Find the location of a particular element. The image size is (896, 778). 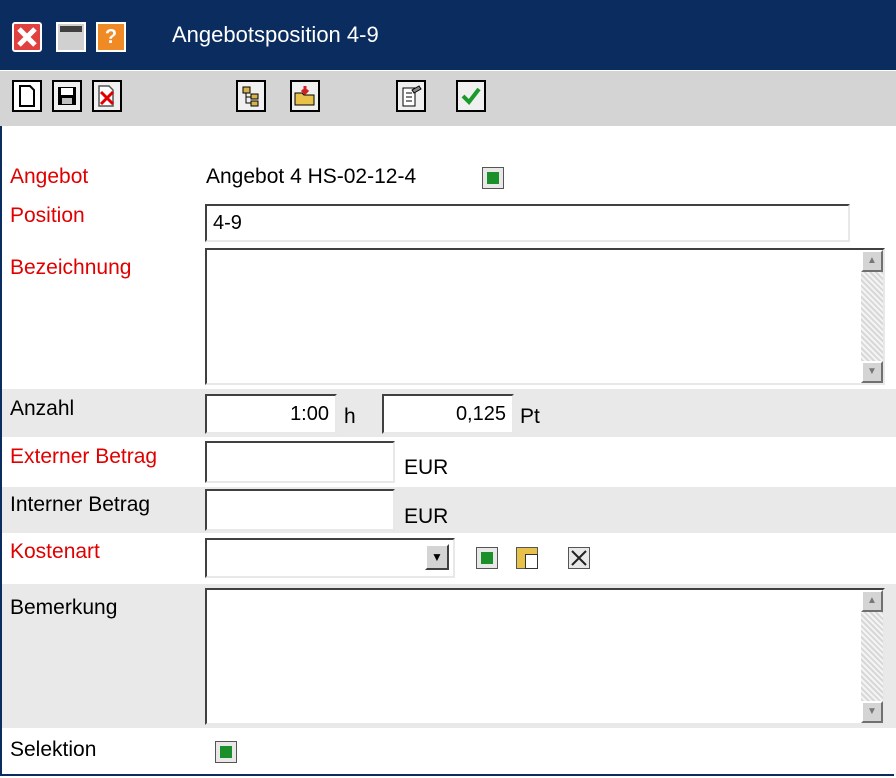

tree-icon is located at coordinates (251, 96).